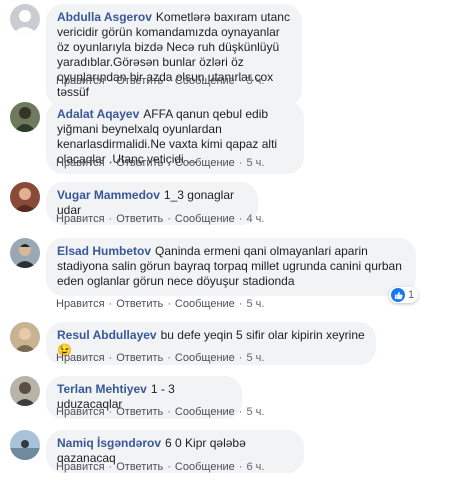 The height and width of the screenshot is (481, 451). I want to click on reaction-count: 1, so click(404, 295).